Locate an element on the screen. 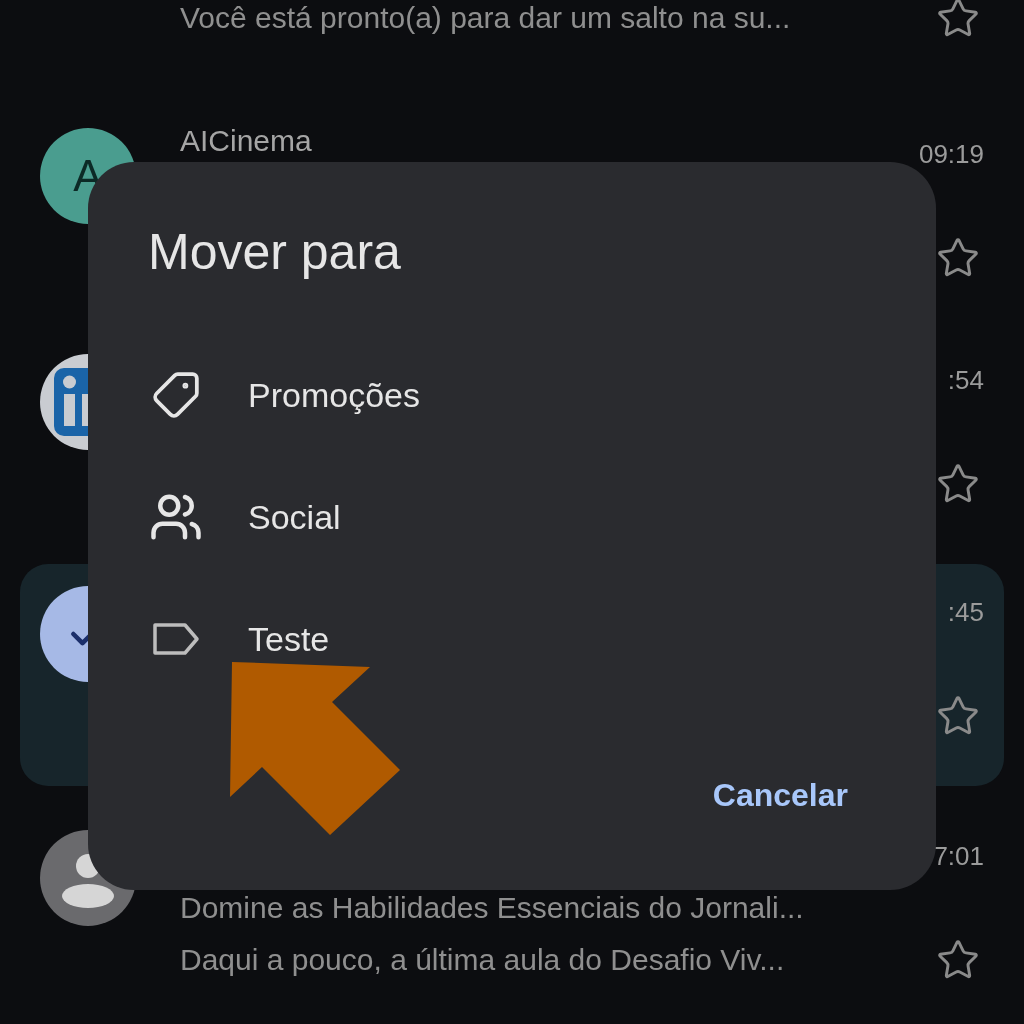 This screenshot has height=1024, width=1024. move-option: Teste is located at coordinates (498, 639).